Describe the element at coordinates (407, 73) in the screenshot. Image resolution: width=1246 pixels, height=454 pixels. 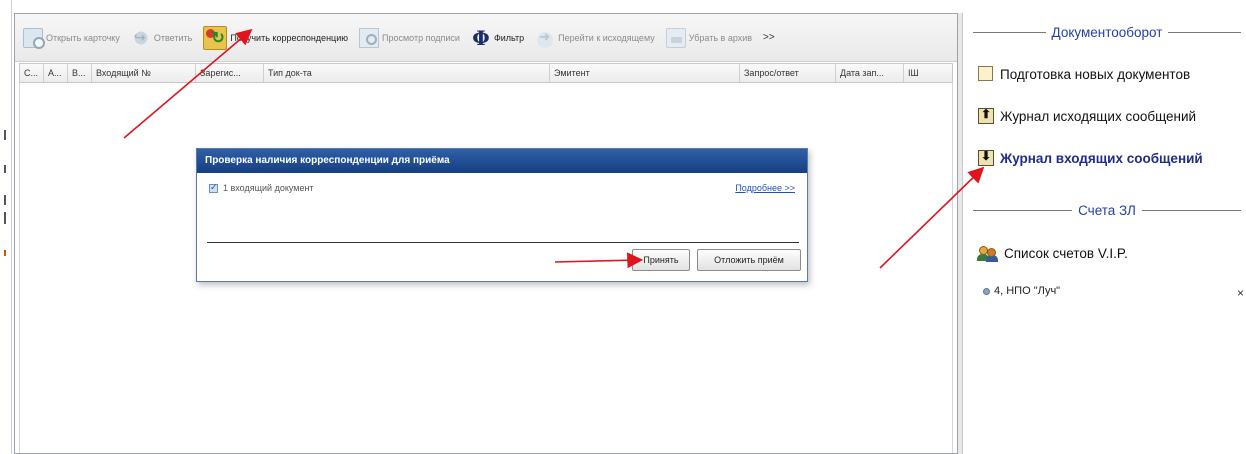
I see `column-header: Тип док-та` at that location.